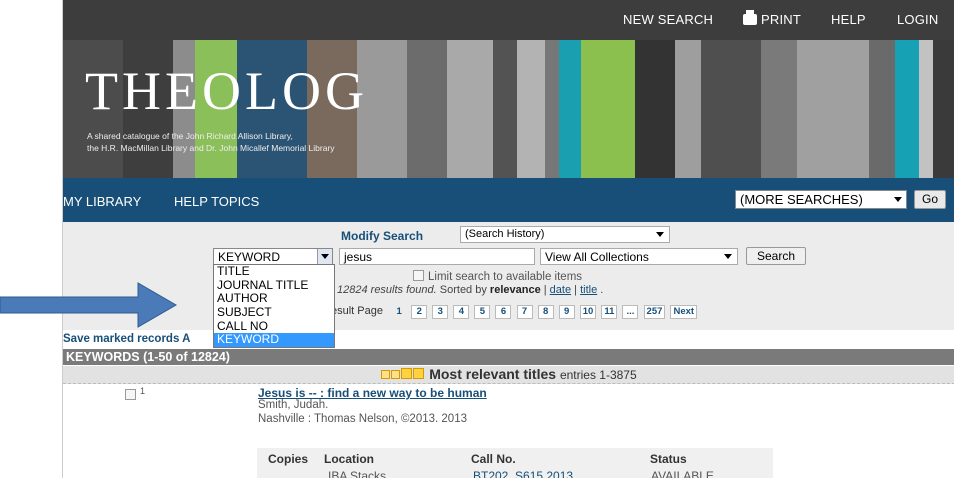  What do you see at coordinates (565, 234) in the screenshot?
I see `search-history-select: (Search History)` at bounding box center [565, 234].